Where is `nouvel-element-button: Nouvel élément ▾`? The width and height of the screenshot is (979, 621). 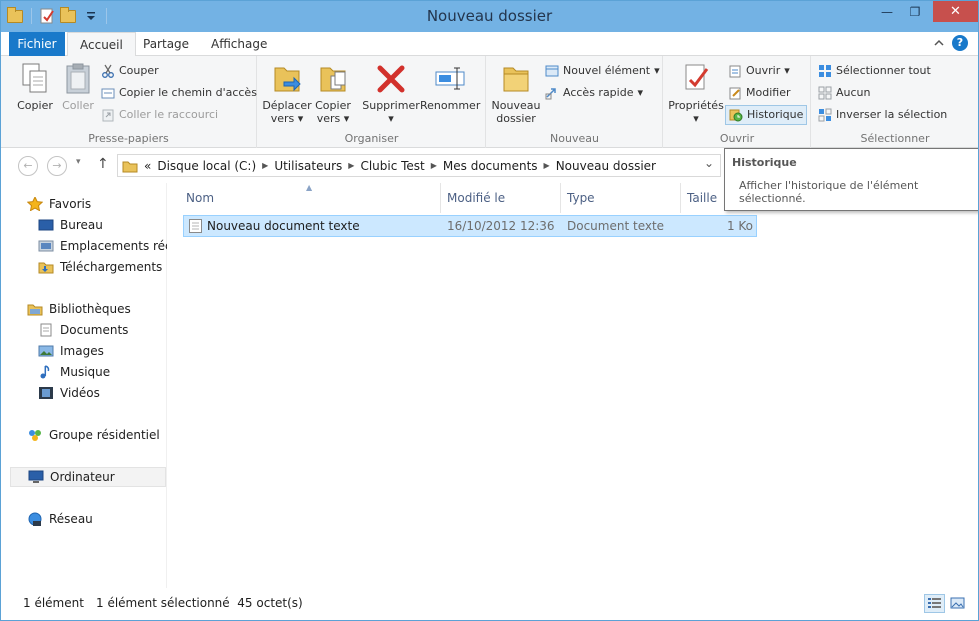
nouvel-element-button: Nouvel élément ▾ is located at coordinates (602, 71).